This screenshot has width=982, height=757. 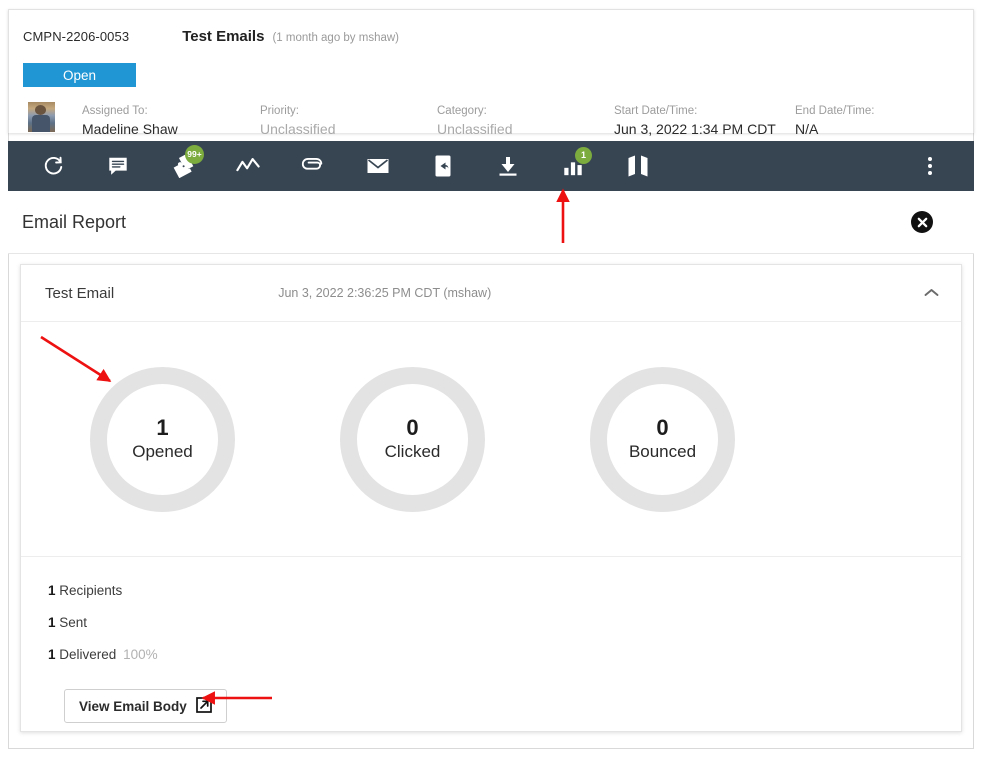 I want to click on bar-chart-badge: 1, so click(x=583, y=155).